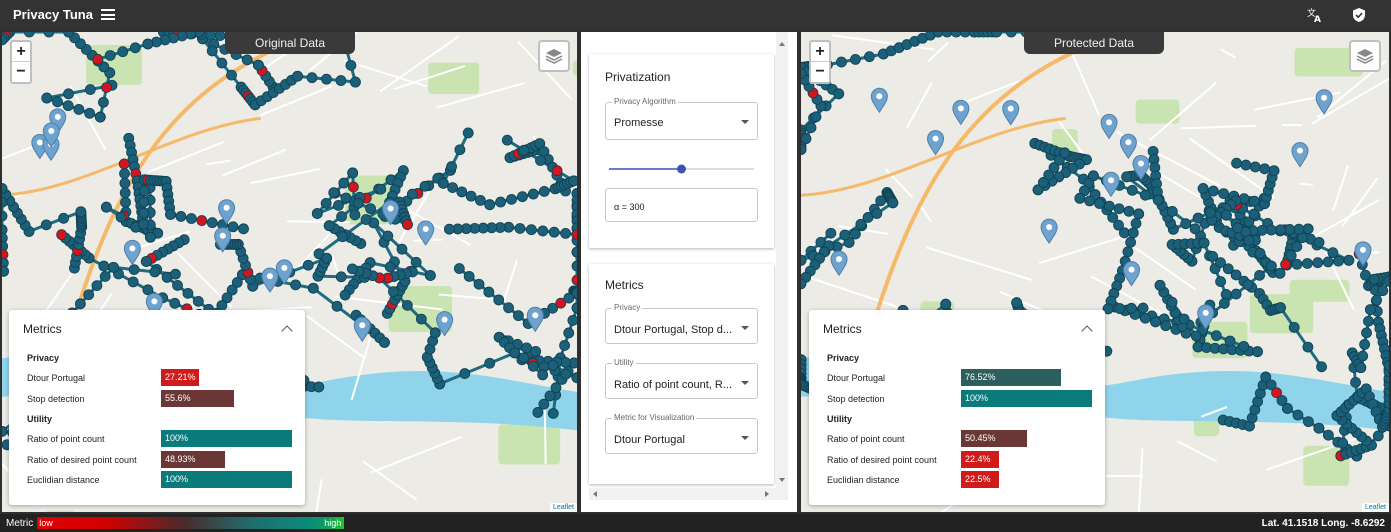 This screenshot has height=532, width=1391. I want to click on top-app-bar: Privacy Tuna 文A, so click(695, 14).